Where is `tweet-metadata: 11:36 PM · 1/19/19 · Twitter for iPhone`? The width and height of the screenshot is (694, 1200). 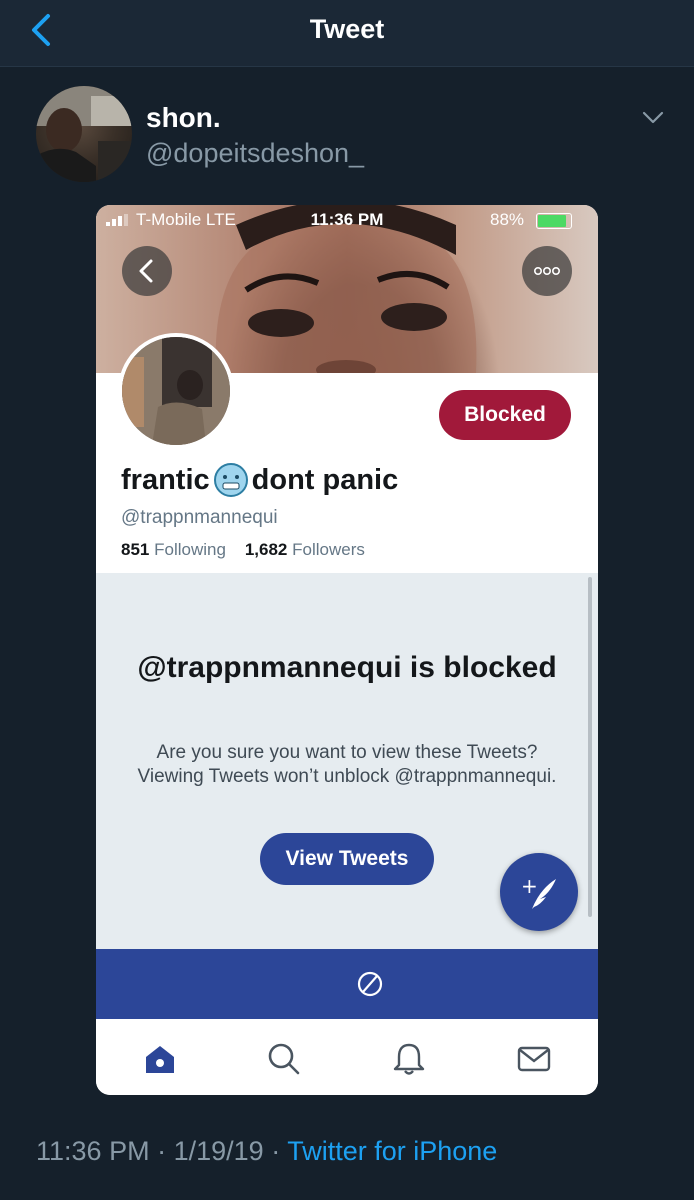 tweet-metadata: 11:36 PM · 1/19/19 · Twitter for iPhone is located at coordinates (266, 1151).